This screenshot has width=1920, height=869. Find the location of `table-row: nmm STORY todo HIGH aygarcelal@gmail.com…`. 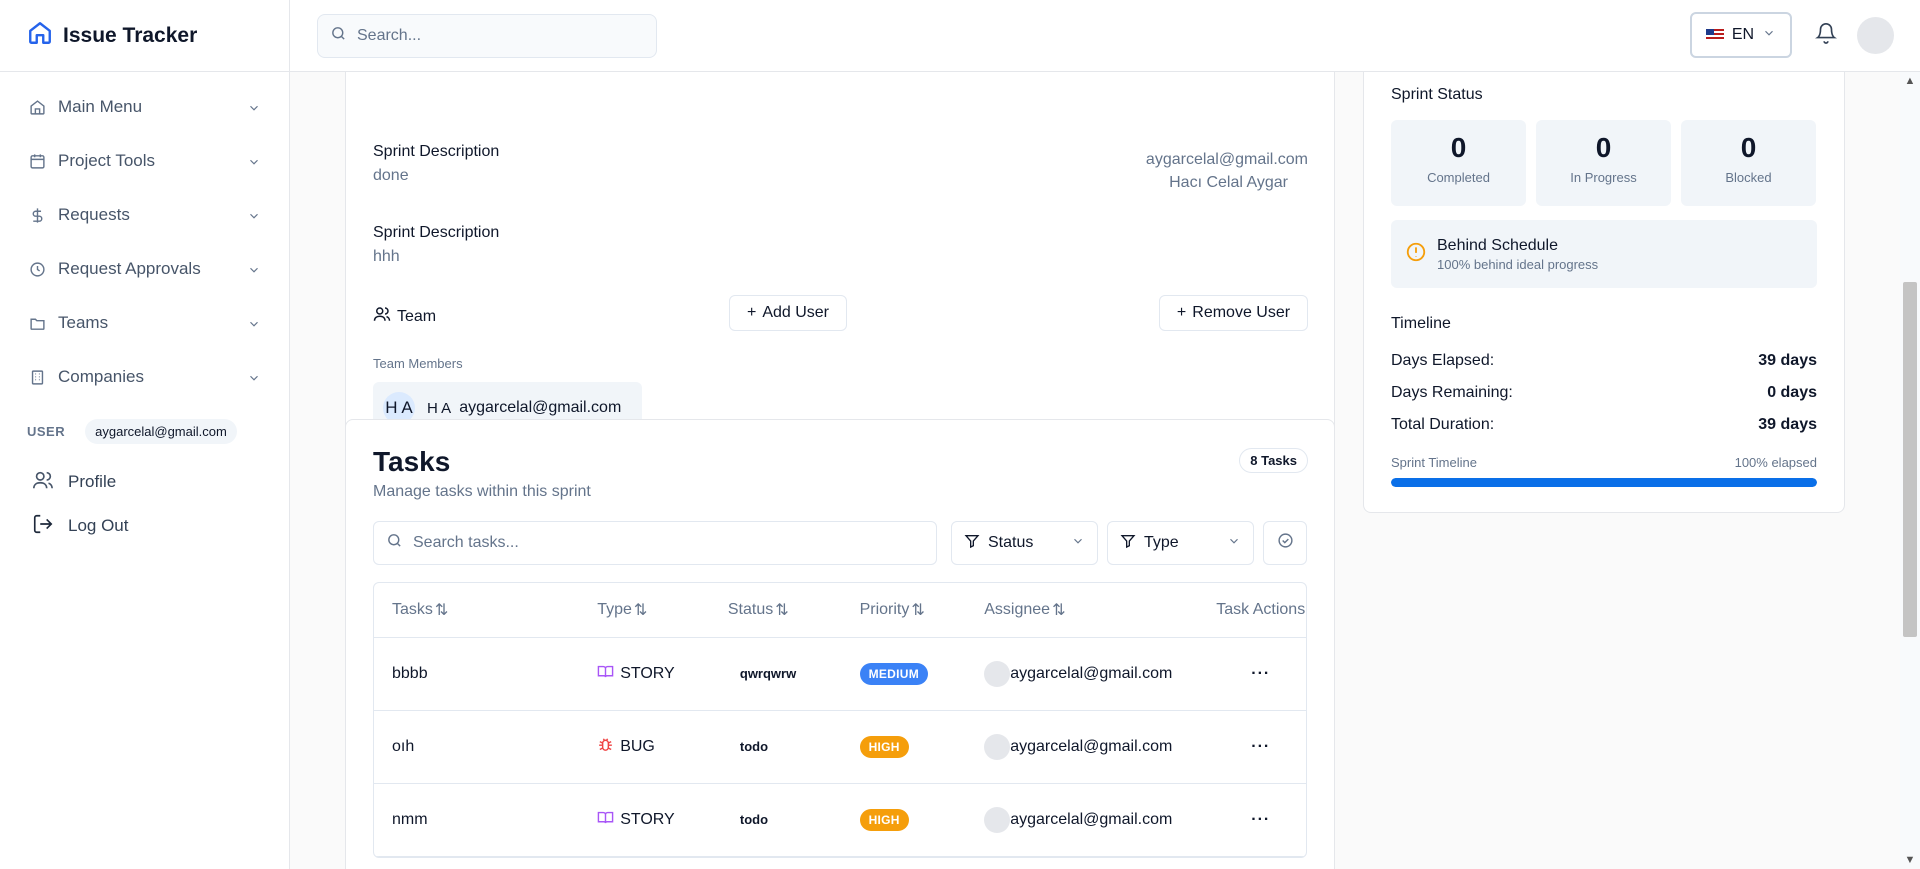

table-row: nmm STORY todo HIGH aygarcelal@gmail.com… is located at coordinates (840, 820).